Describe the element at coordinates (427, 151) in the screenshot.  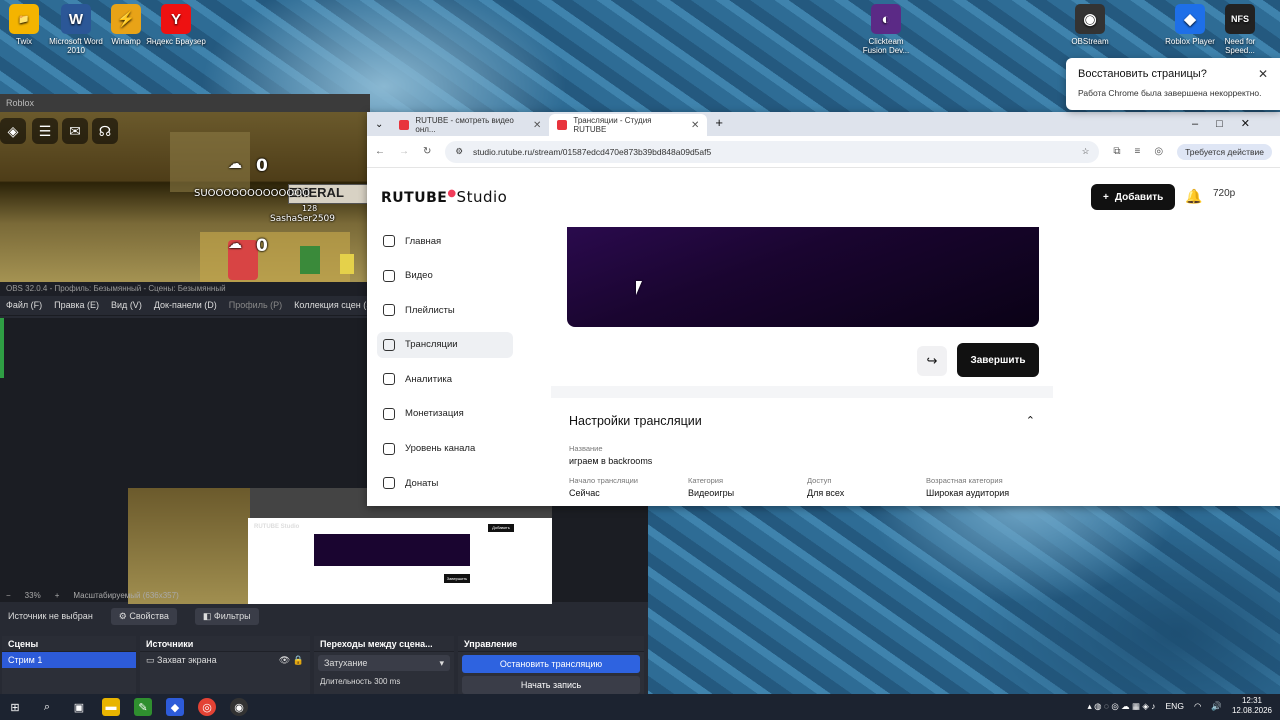
I see `reload-icon: ↻` at that location.